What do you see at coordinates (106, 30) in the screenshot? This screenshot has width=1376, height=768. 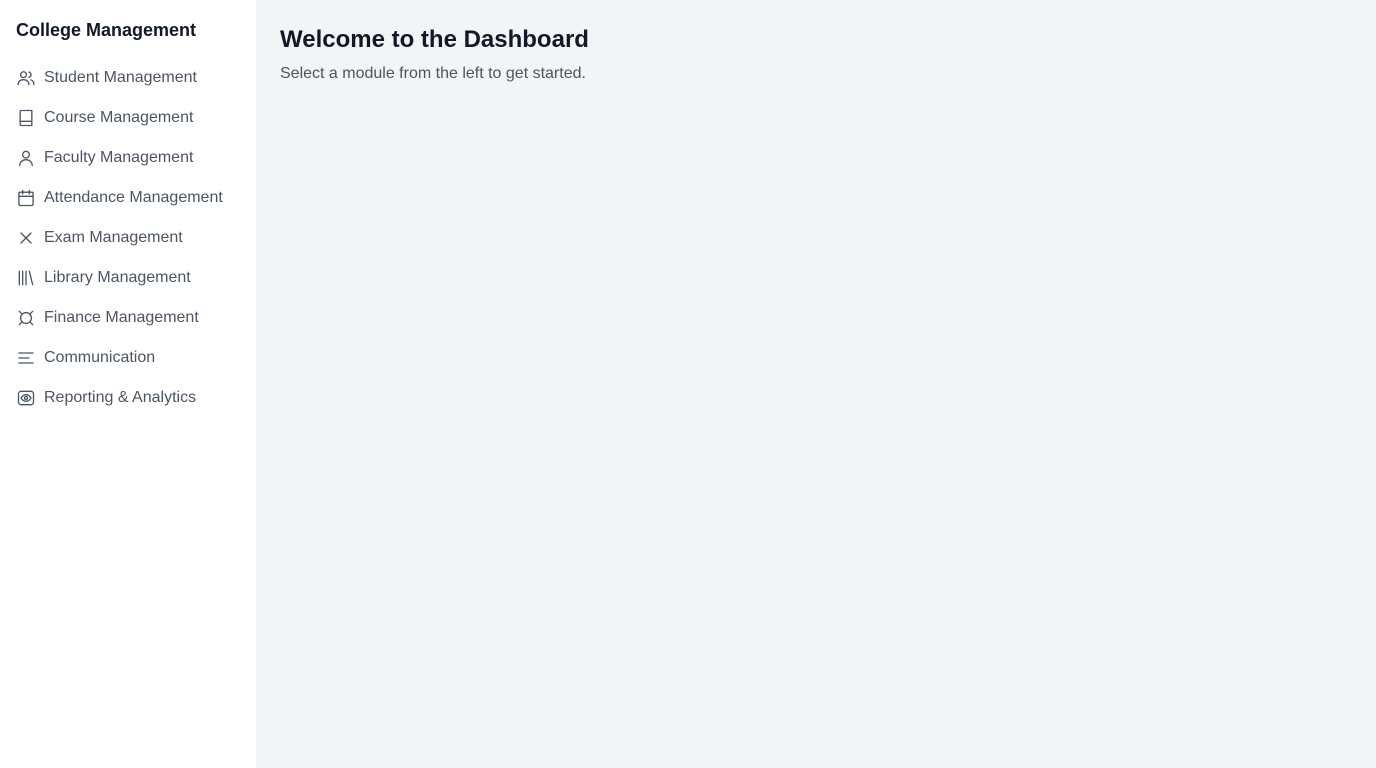 I see `app-title: College Management` at bounding box center [106, 30].